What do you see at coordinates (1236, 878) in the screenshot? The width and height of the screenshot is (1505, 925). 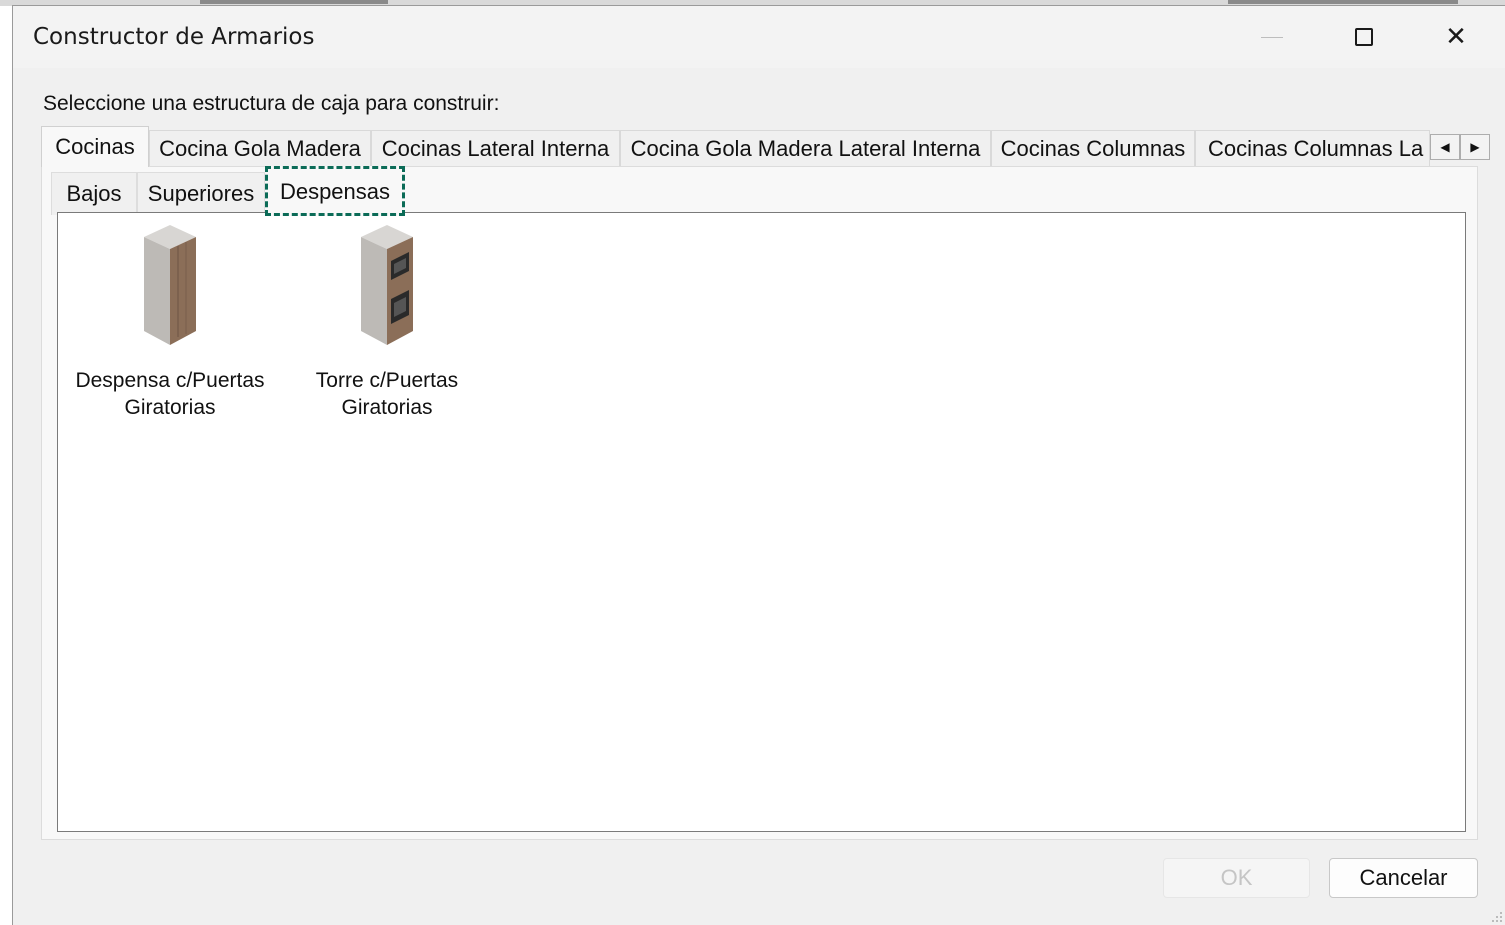 I see `ok-button: OK` at bounding box center [1236, 878].